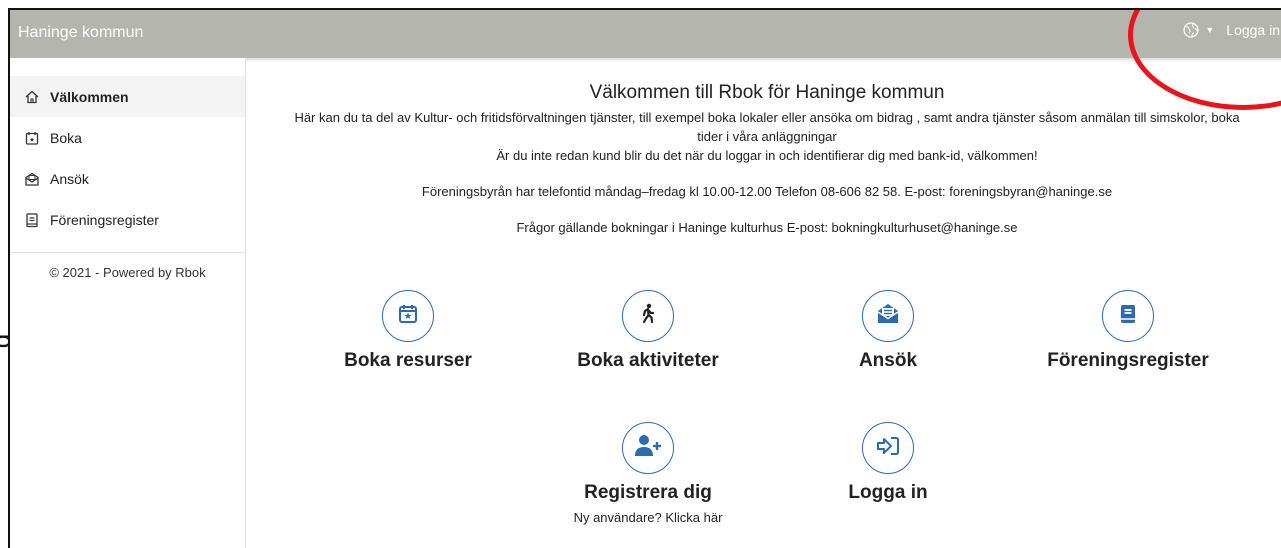  Describe the element at coordinates (66, 137) in the screenshot. I see `sidebar-item-label: Boka` at that location.